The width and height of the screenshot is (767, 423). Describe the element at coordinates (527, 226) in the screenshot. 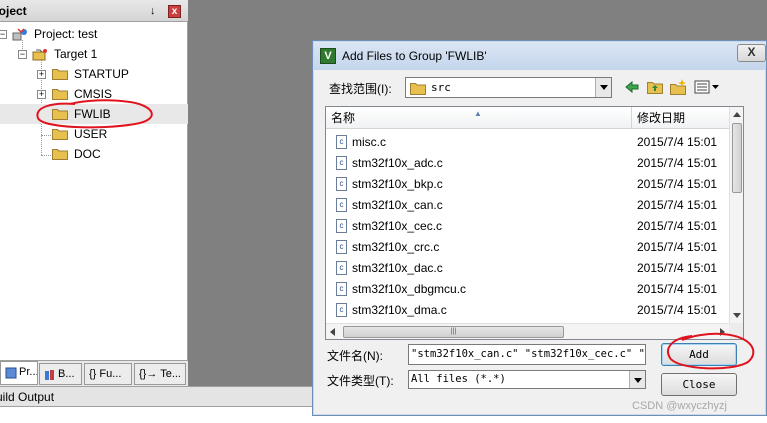

I see `list-item: c stm32f10x_cec.c 2015/7/4 15:01` at that location.